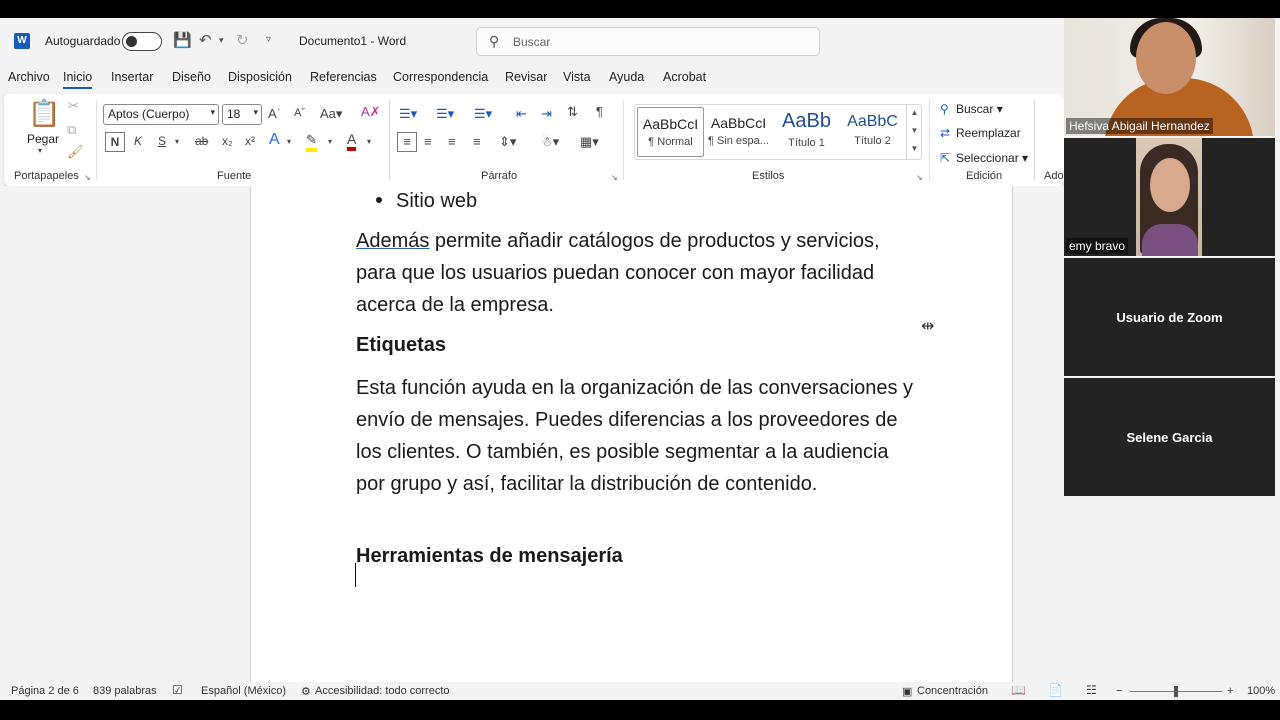 This screenshot has width=1280, height=720. What do you see at coordinates (907, 691) in the screenshot?
I see `focus-icon: ▣` at bounding box center [907, 691].